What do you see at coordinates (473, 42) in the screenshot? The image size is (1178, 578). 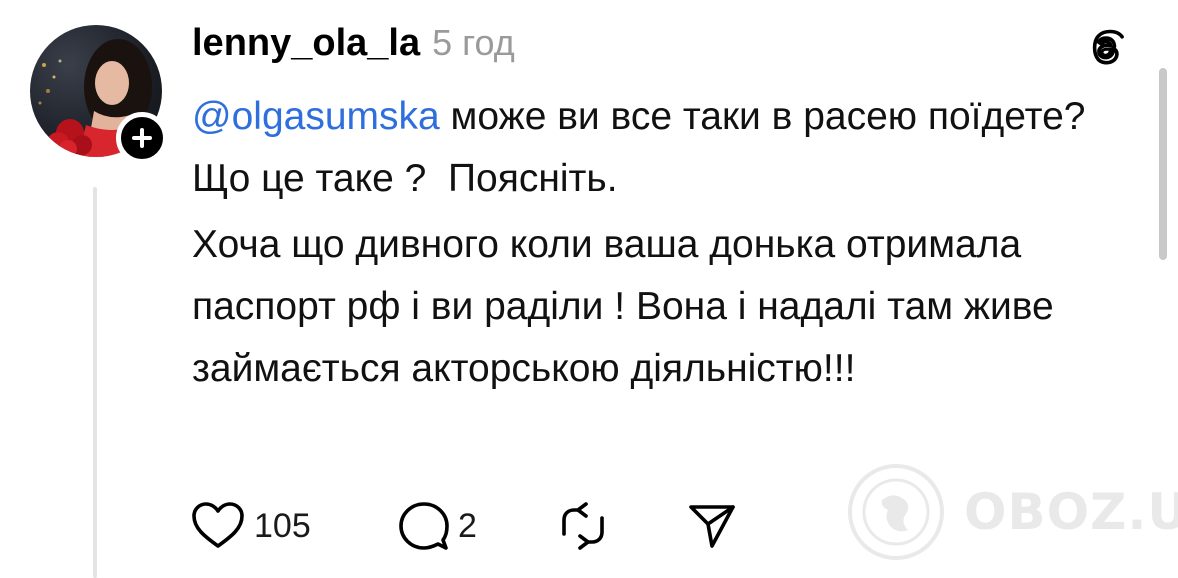 I see `timestamp: 5 год` at bounding box center [473, 42].